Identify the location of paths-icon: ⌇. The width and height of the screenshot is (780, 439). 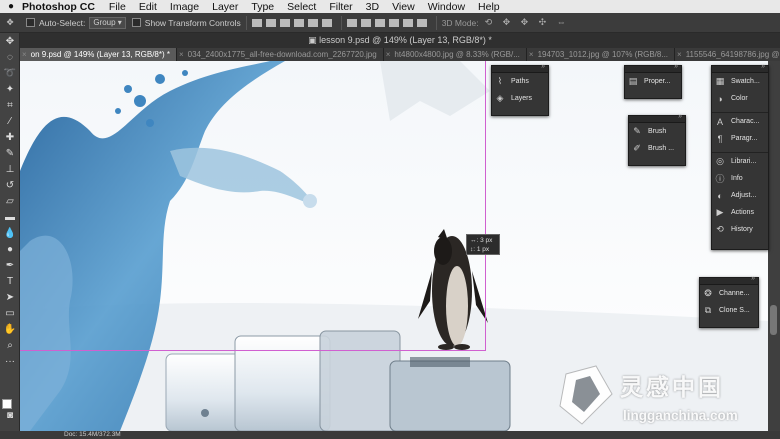
(500, 81).